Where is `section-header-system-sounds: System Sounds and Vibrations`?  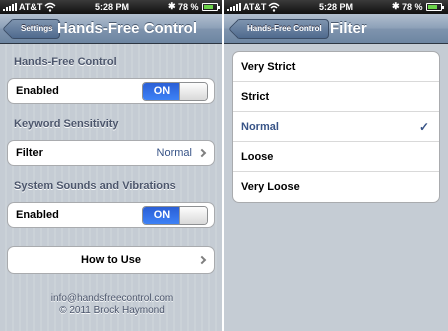
section-header-system-sounds: System Sounds and Vibrations is located at coordinates (95, 186).